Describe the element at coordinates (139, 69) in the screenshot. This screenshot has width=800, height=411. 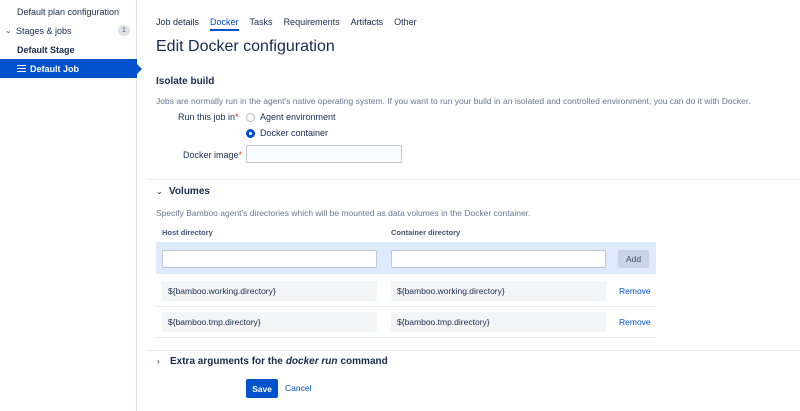
I see `selection-caret` at that location.